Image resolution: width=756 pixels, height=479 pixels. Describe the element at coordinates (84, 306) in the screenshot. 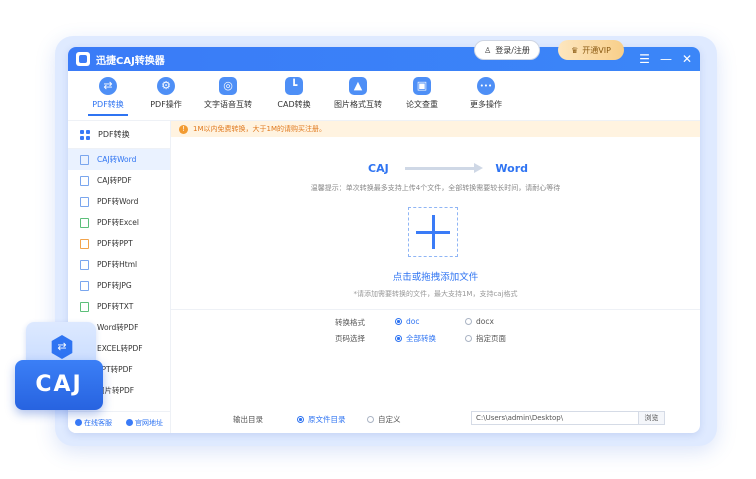

I see `text-file-icon` at that location.